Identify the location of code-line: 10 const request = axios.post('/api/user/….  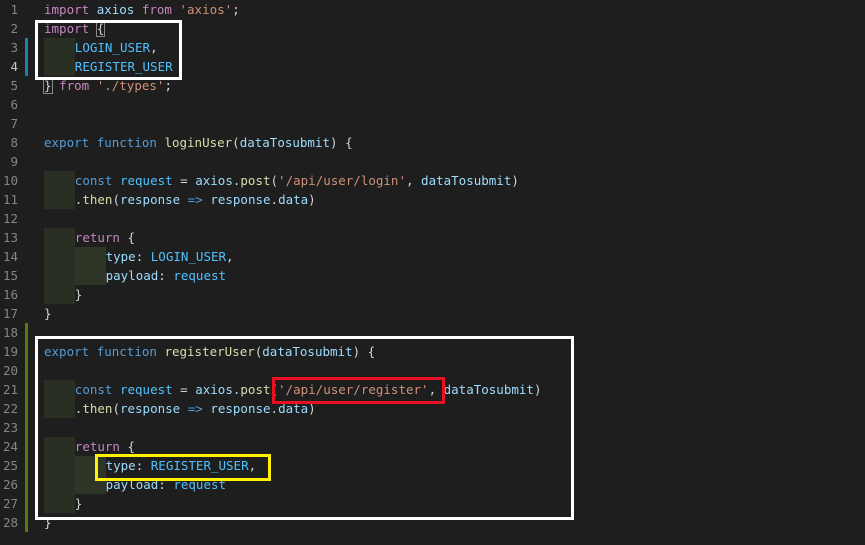
(432, 180).